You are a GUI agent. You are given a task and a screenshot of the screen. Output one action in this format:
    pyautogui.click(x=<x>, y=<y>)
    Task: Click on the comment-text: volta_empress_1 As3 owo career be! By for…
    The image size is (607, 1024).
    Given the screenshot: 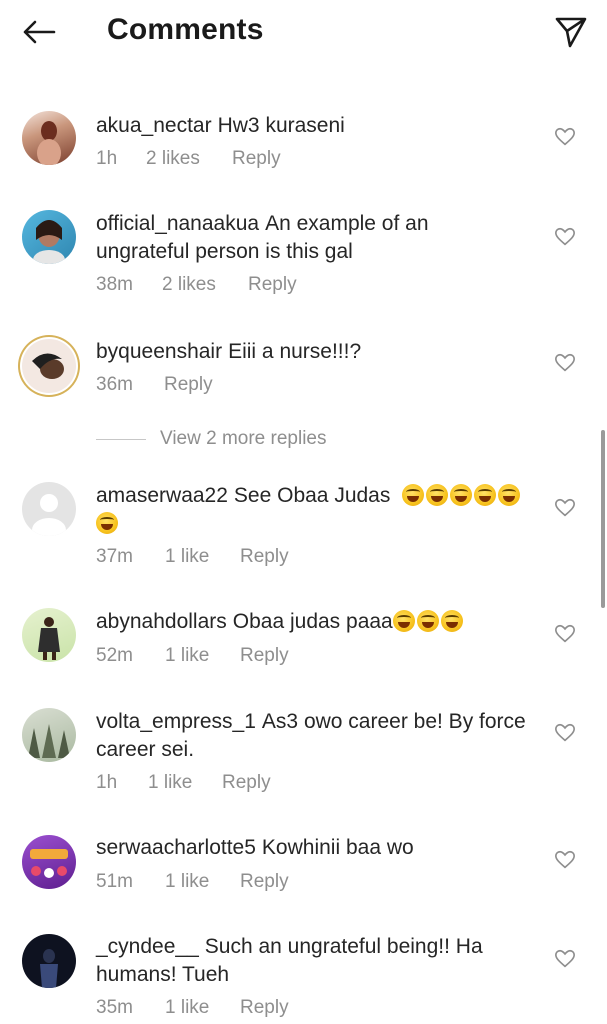 What is the action you would take?
    pyautogui.click(x=311, y=736)
    